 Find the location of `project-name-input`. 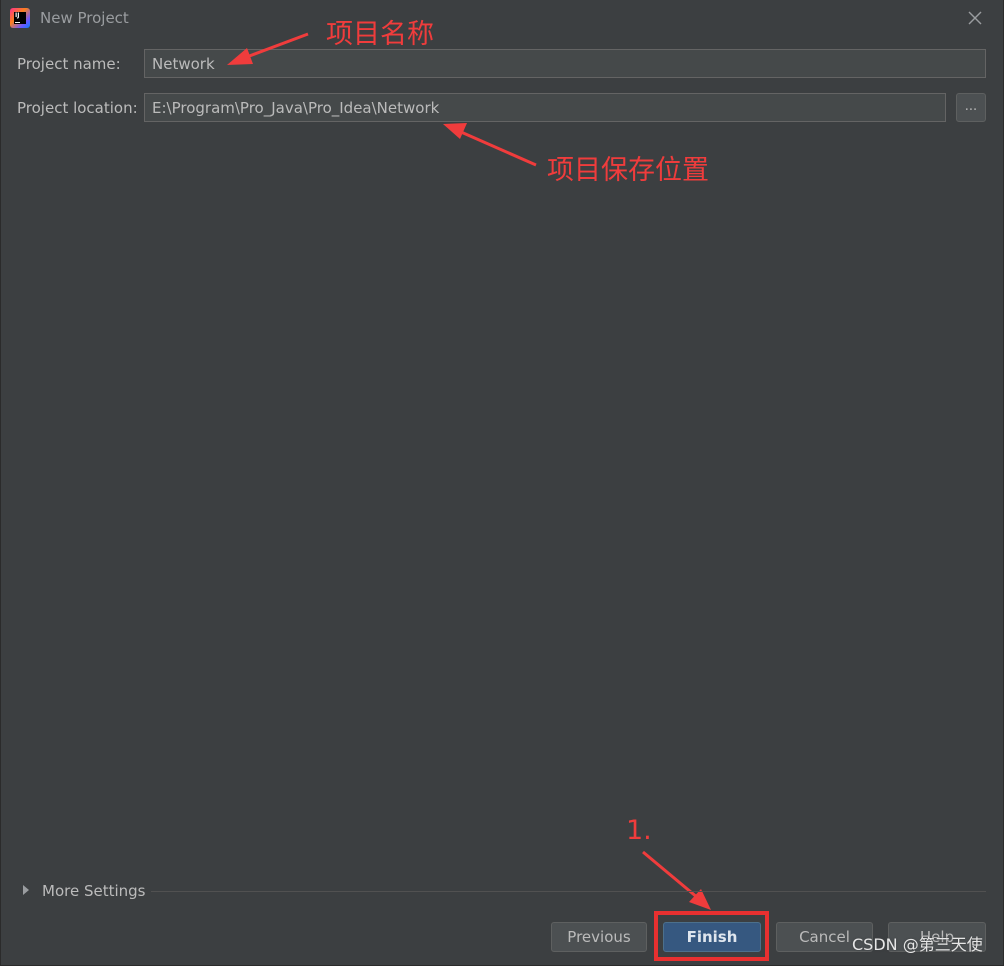

project-name-input is located at coordinates (565, 63).